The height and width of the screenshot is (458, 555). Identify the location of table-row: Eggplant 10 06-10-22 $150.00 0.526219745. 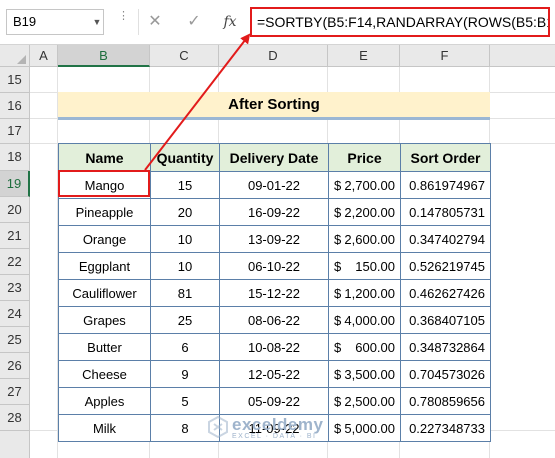
(274, 266).